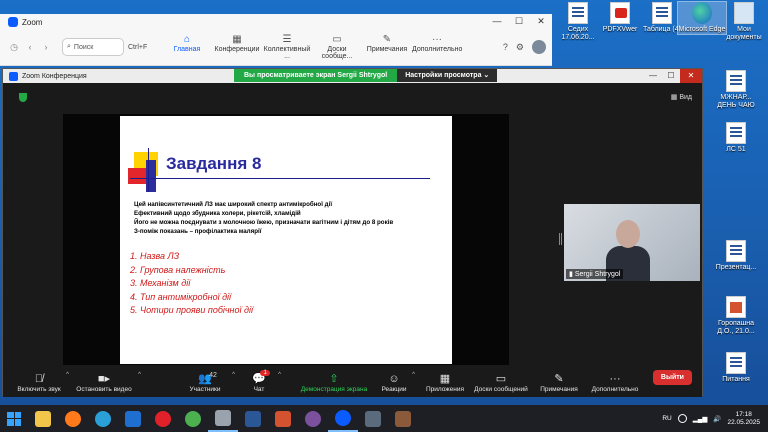  Describe the element at coordinates (437, 47) in the screenshot. I see `tab-more: ··· Дополнительно` at that location.